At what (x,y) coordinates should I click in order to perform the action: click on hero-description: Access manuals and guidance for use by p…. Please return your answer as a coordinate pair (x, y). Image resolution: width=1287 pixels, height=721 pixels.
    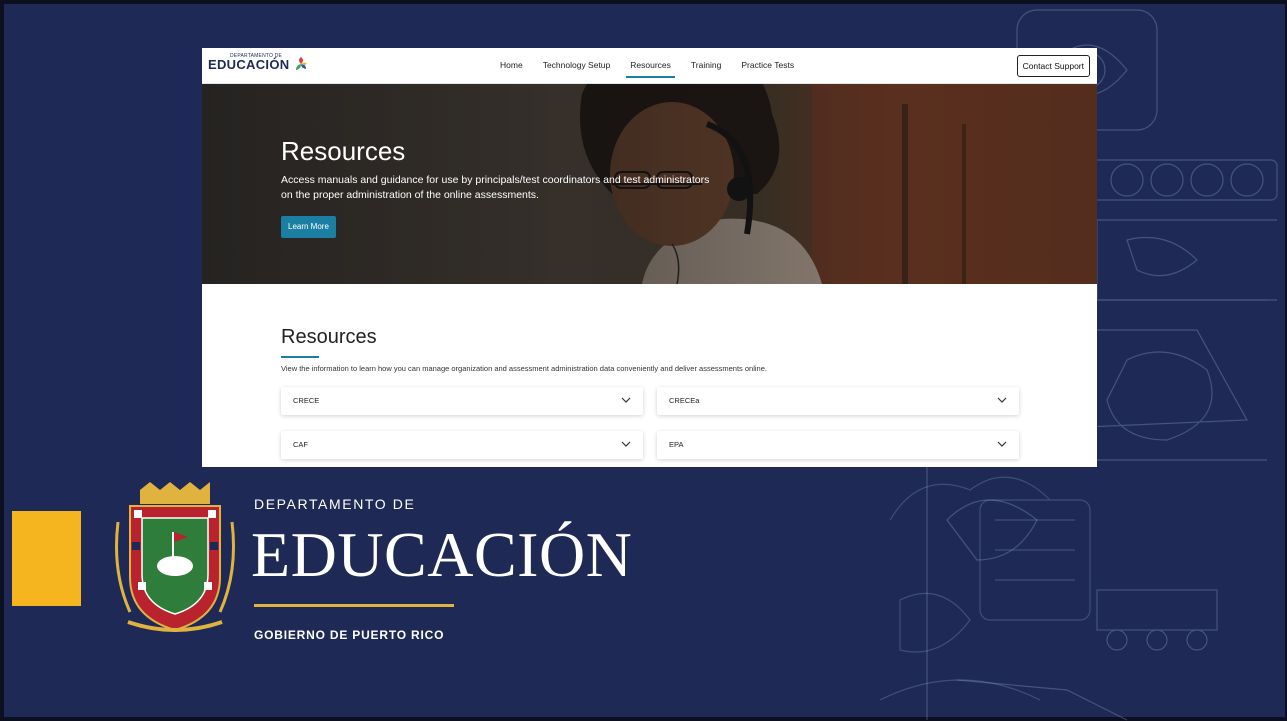
    Looking at the image, I should click on (495, 187).